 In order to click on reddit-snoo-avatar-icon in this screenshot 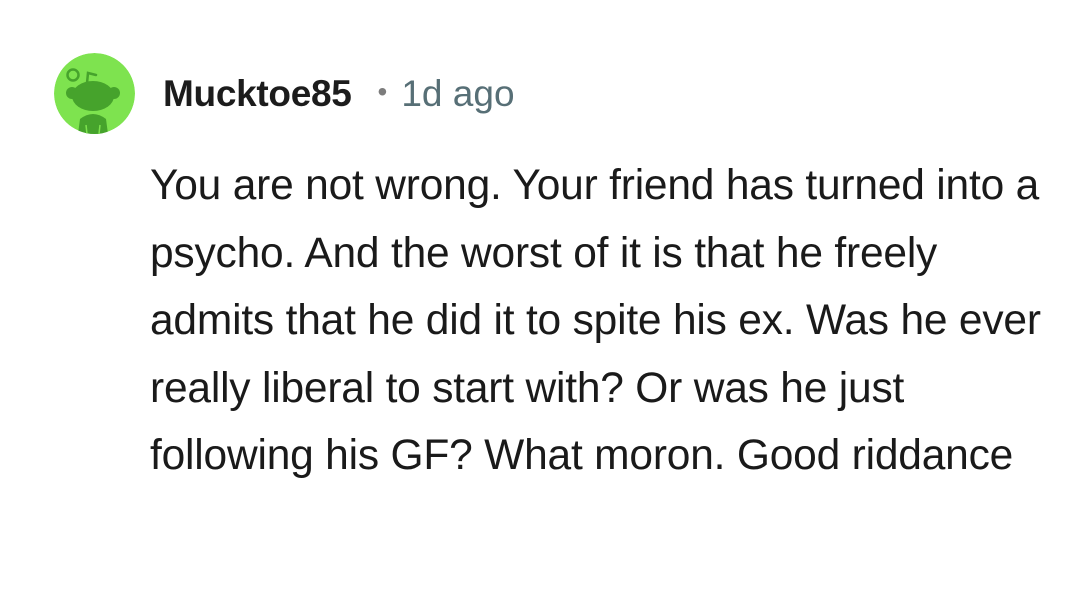, I will do `click(94, 93)`.